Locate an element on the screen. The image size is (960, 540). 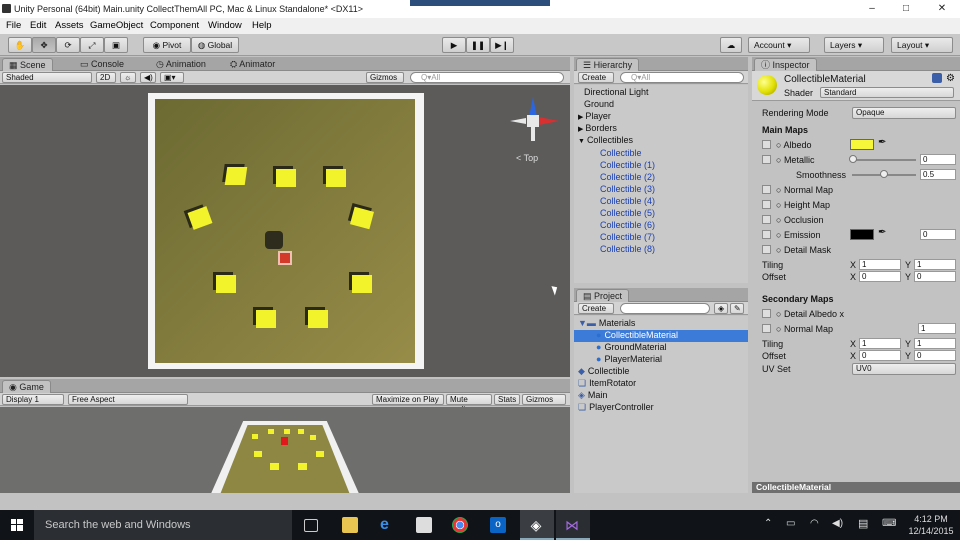
move-tool-icon: ✥ is located at coordinates (44, 45).